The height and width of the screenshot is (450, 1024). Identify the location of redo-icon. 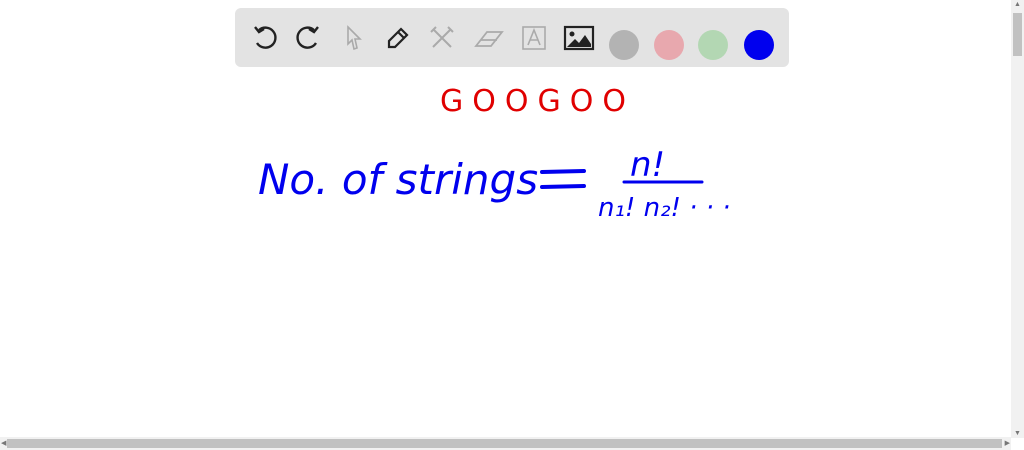
(307, 37).